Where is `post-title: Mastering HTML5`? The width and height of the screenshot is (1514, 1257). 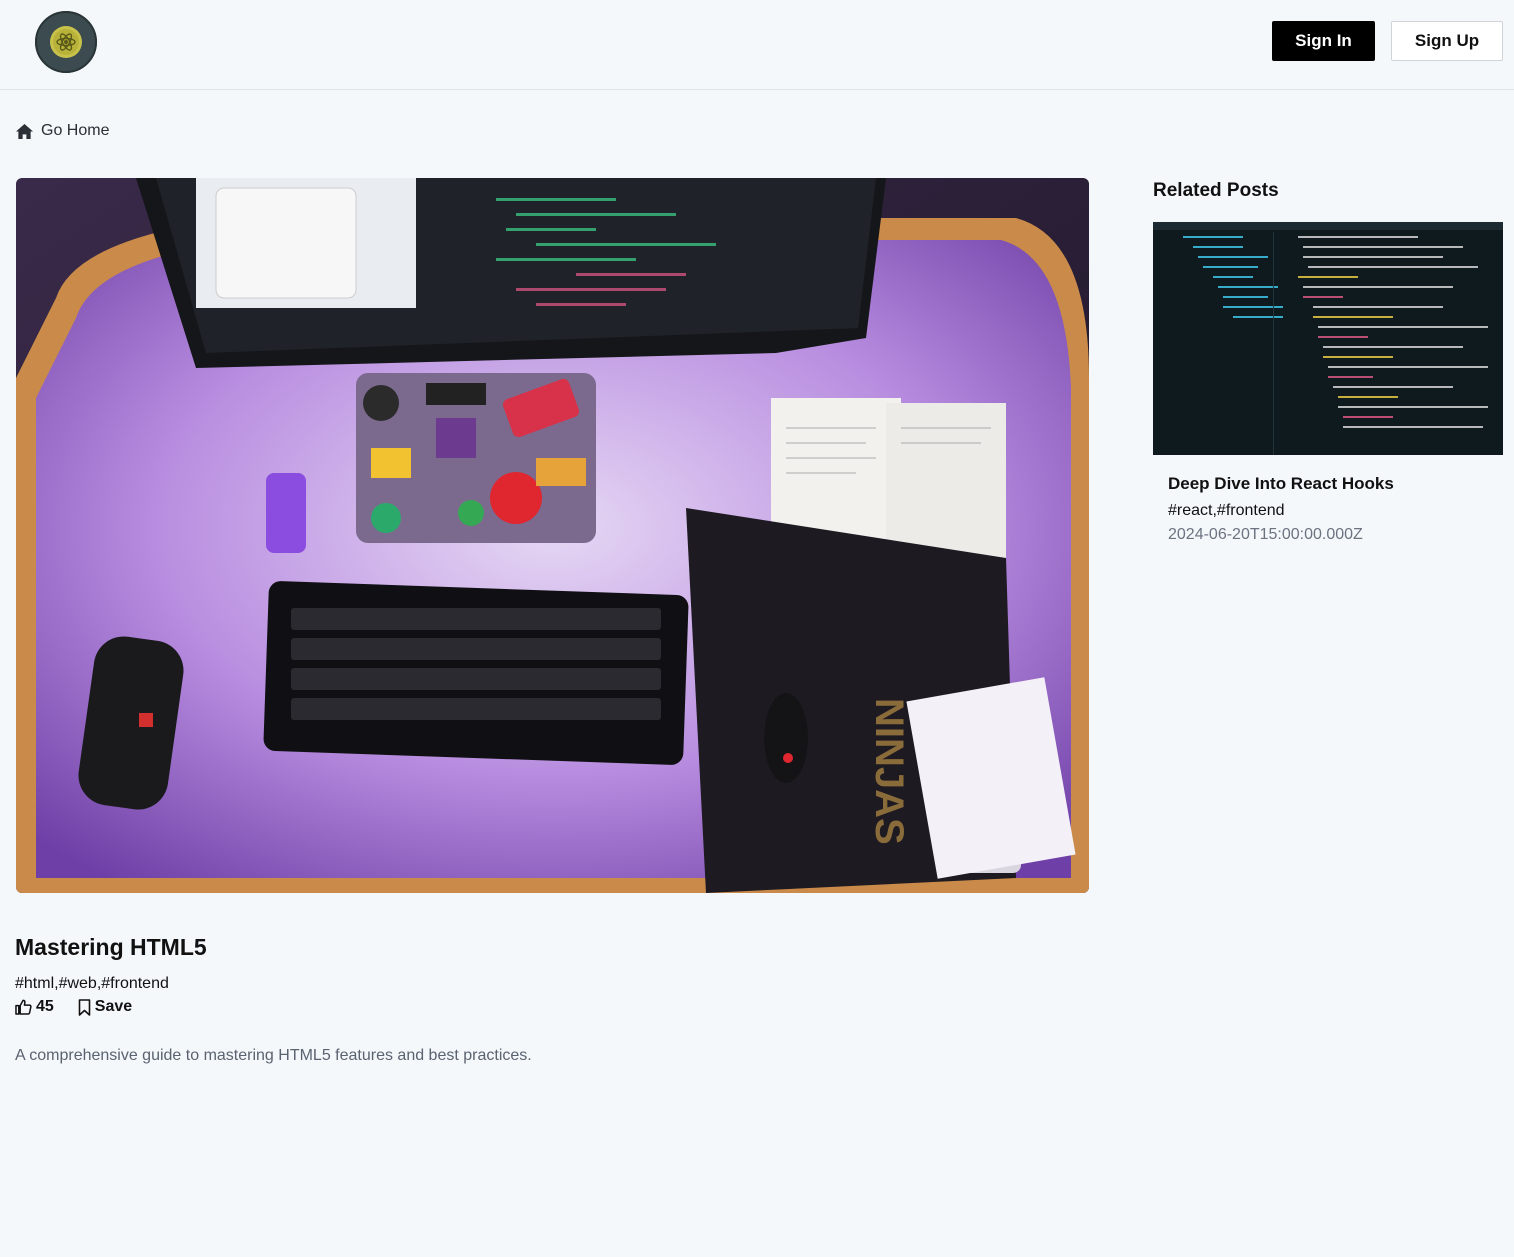 post-title: Mastering HTML5 is located at coordinates (111, 947).